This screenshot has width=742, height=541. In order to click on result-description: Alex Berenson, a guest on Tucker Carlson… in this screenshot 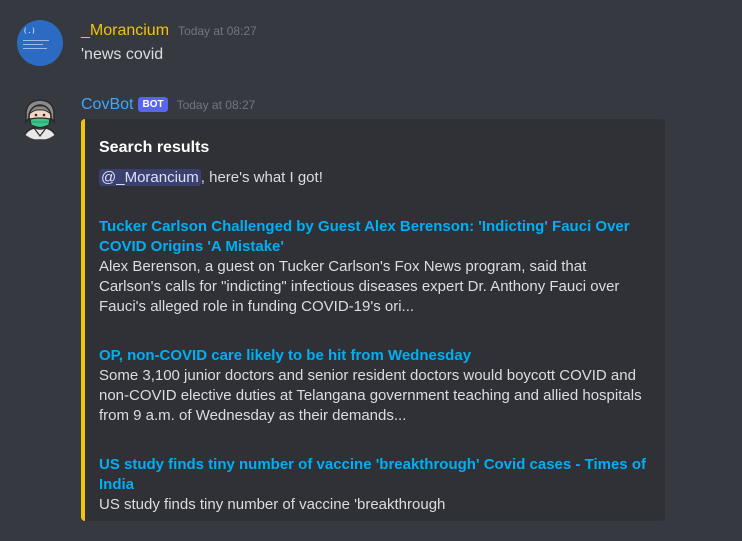, I will do `click(359, 286)`.